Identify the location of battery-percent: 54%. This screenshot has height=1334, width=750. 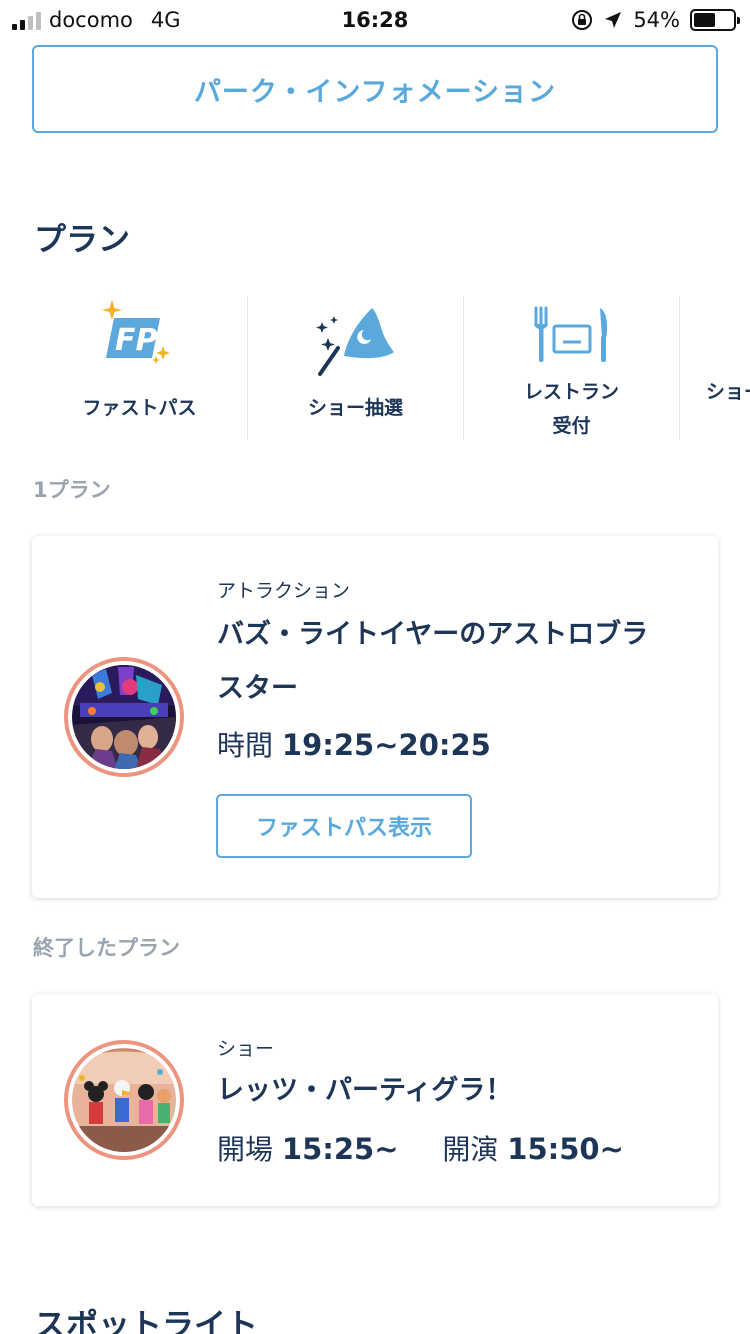
(656, 20).